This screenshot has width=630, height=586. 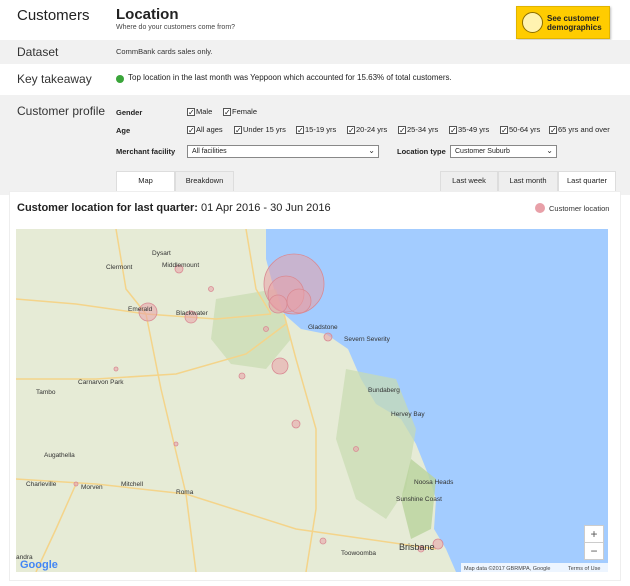 What do you see at coordinates (161, 253) in the screenshot?
I see `place-label: Dysart` at bounding box center [161, 253].